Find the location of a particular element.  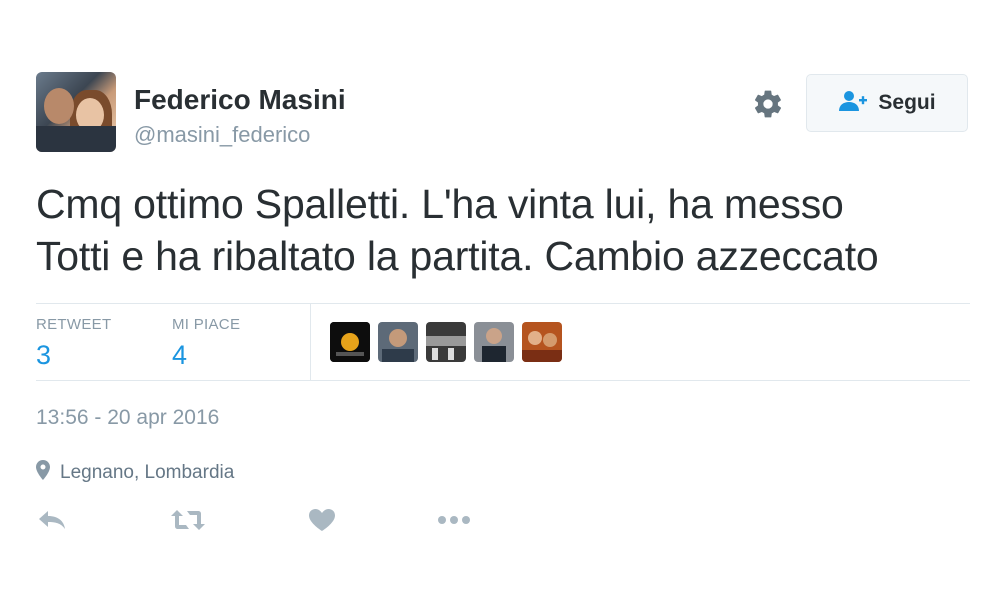

more-icon is located at coordinates (454, 520).